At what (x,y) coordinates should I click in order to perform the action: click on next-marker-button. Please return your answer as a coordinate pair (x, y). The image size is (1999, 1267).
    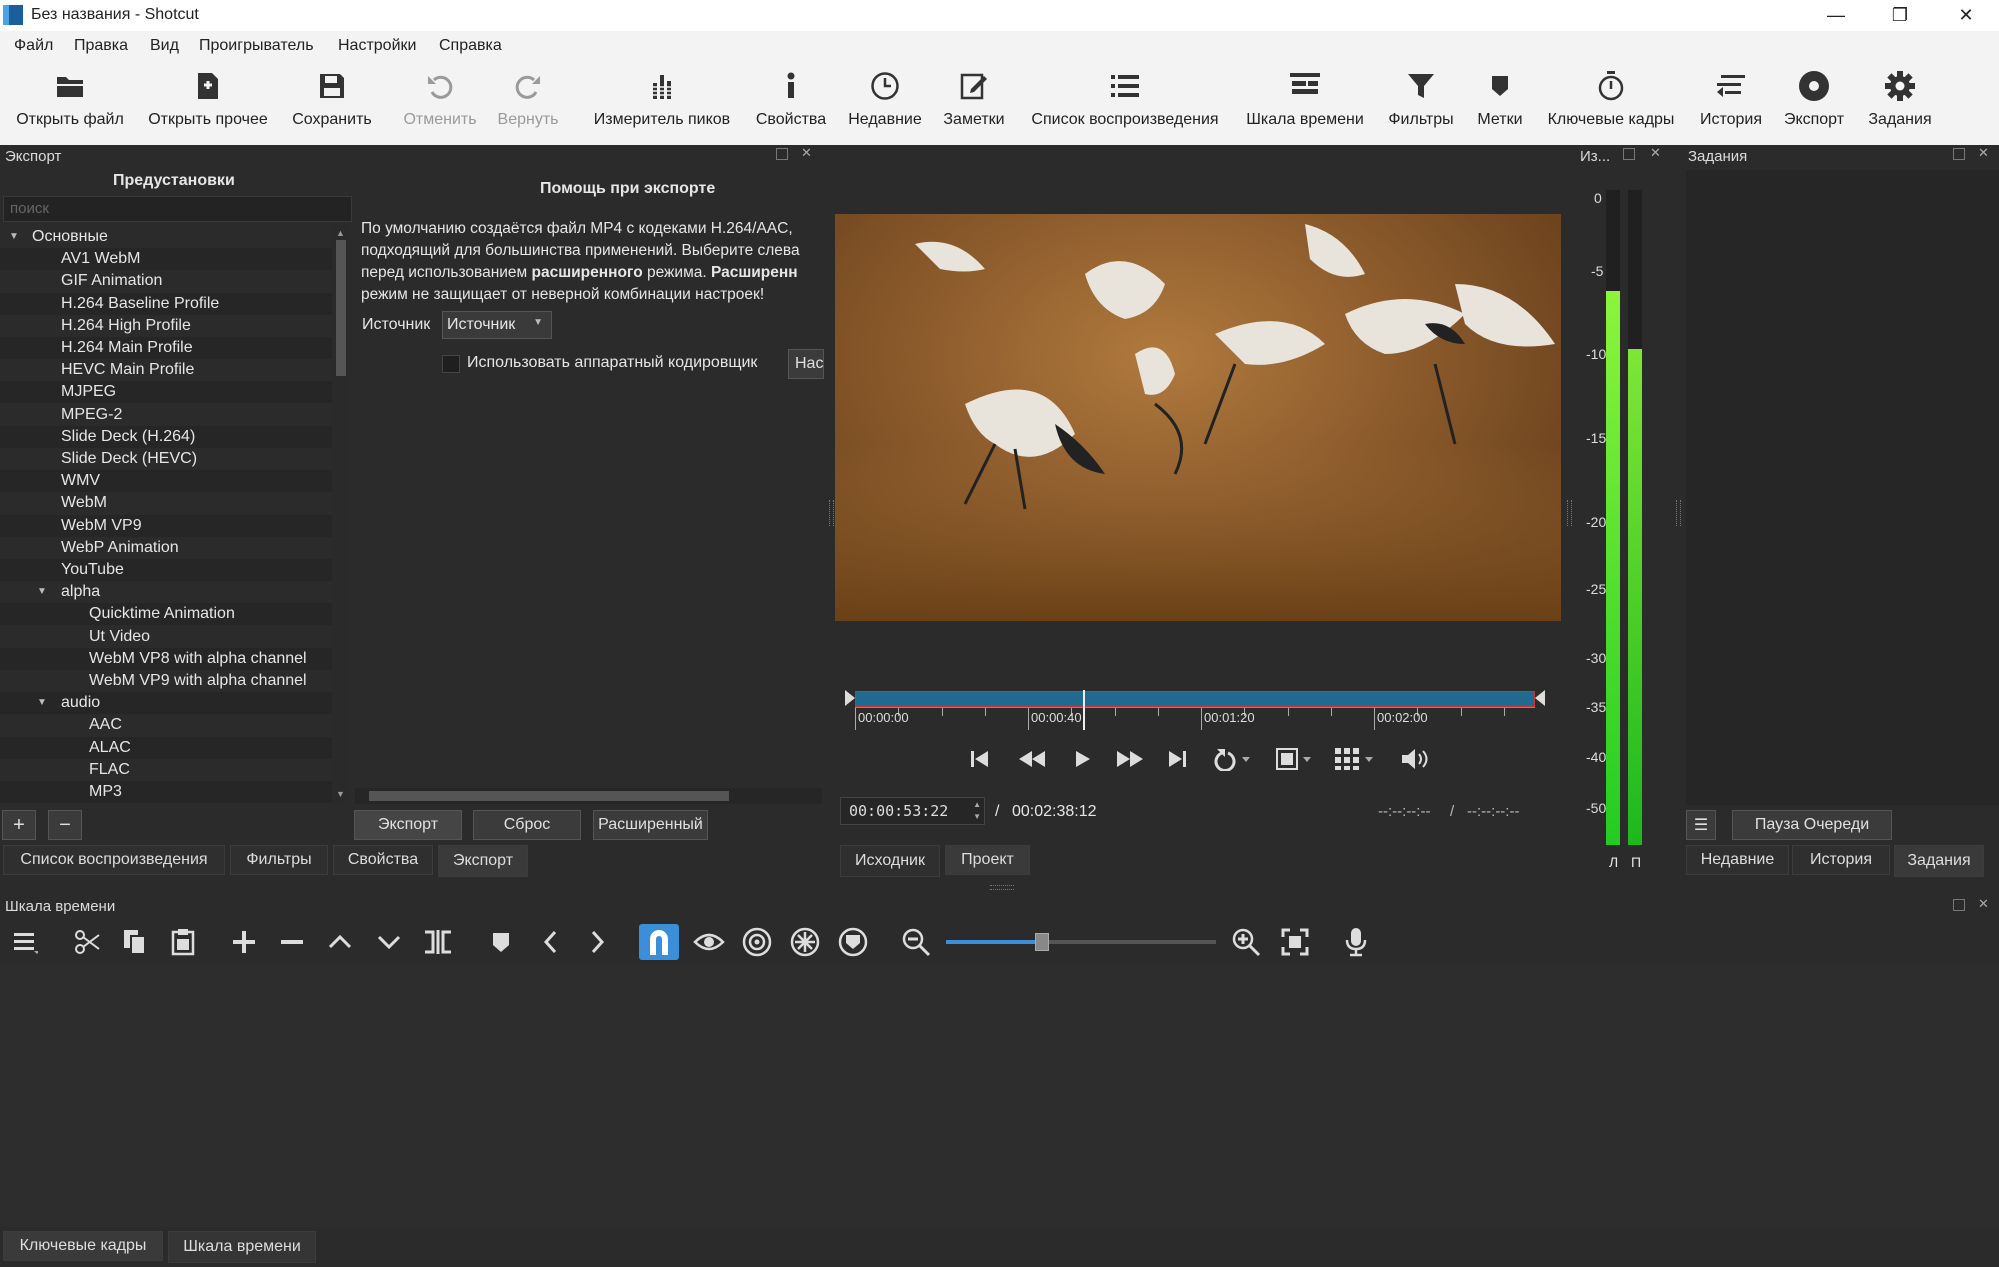
    Looking at the image, I should click on (598, 942).